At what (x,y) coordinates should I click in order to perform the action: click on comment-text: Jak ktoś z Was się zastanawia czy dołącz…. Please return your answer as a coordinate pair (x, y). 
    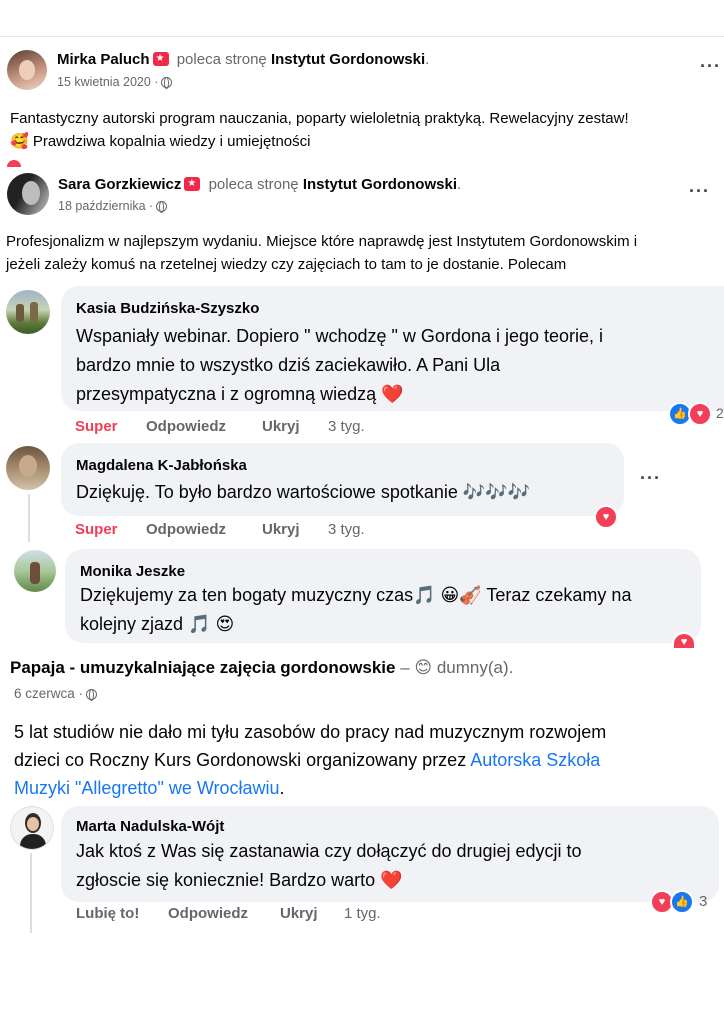
    Looking at the image, I should click on (329, 866).